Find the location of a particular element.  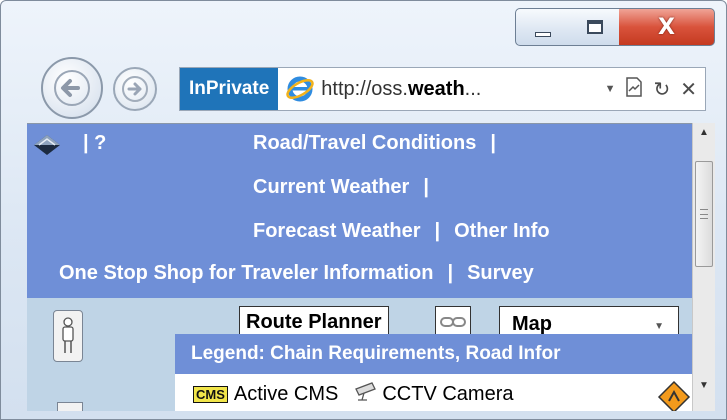

nav-row-2: Current Weather | is located at coordinates (348, 187).